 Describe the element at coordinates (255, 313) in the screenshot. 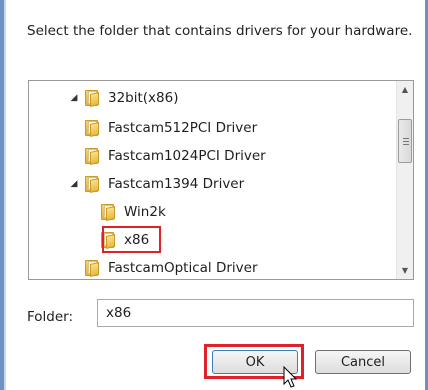

I see `folder-input` at that location.